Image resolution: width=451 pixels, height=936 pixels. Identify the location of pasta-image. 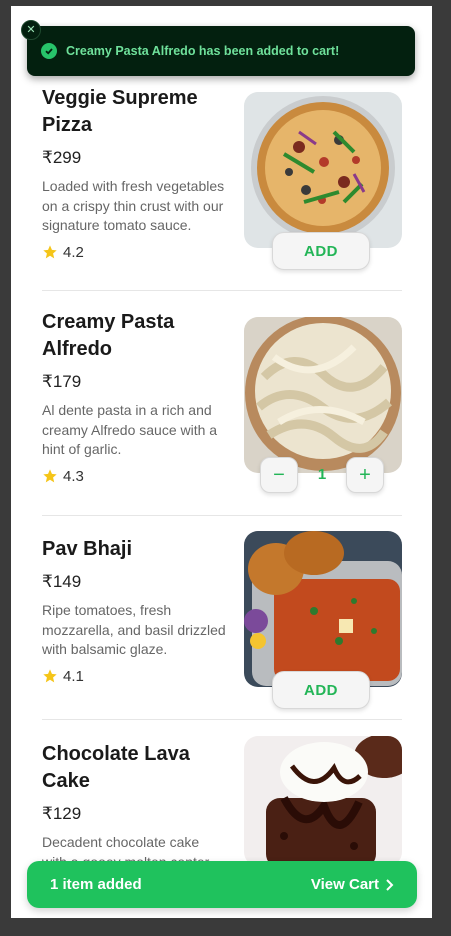
(323, 395).